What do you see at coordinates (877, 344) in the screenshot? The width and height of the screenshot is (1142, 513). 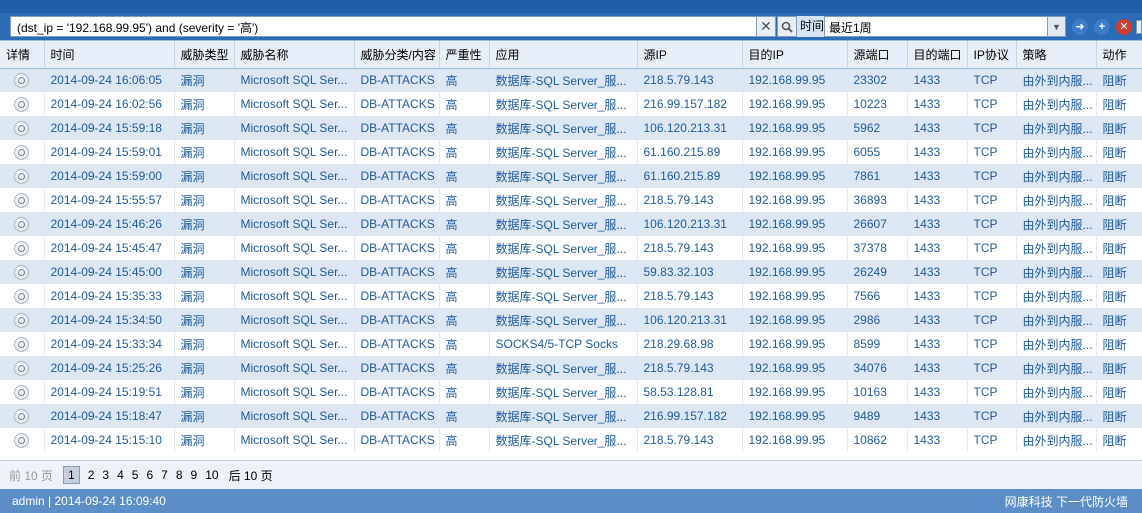 I see `cell-src-port: 8599` at bounding box center [877, 344].